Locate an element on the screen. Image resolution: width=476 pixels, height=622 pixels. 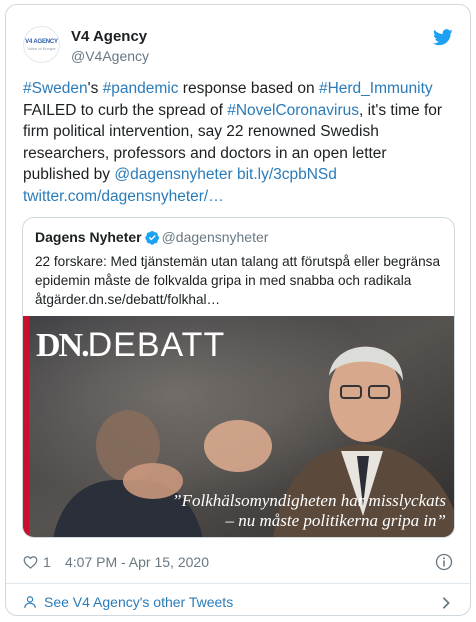
avatar: V4 AGENCY Voice of Europe is located at coordinates (41, 44).